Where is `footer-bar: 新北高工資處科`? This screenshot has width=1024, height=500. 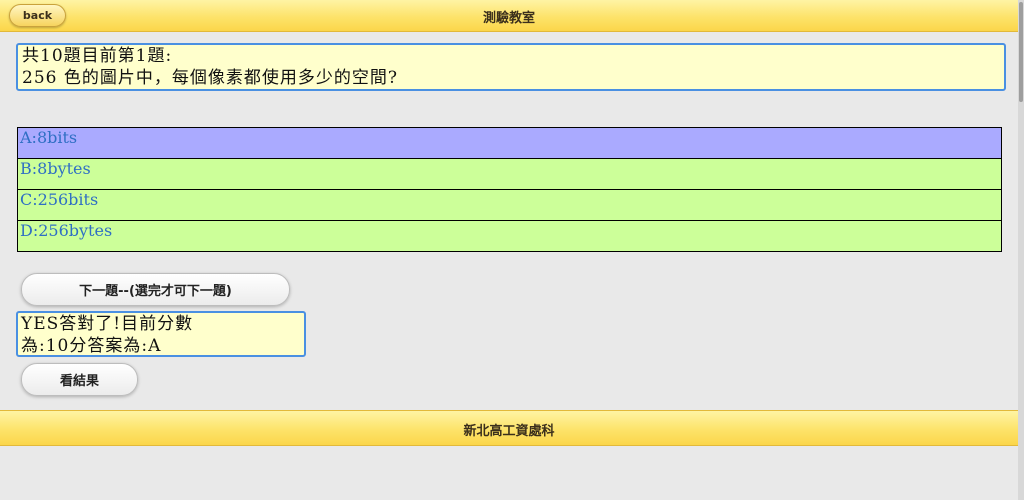
footer-bar: 新北高工資處科 is located at coordinates (509, 428).